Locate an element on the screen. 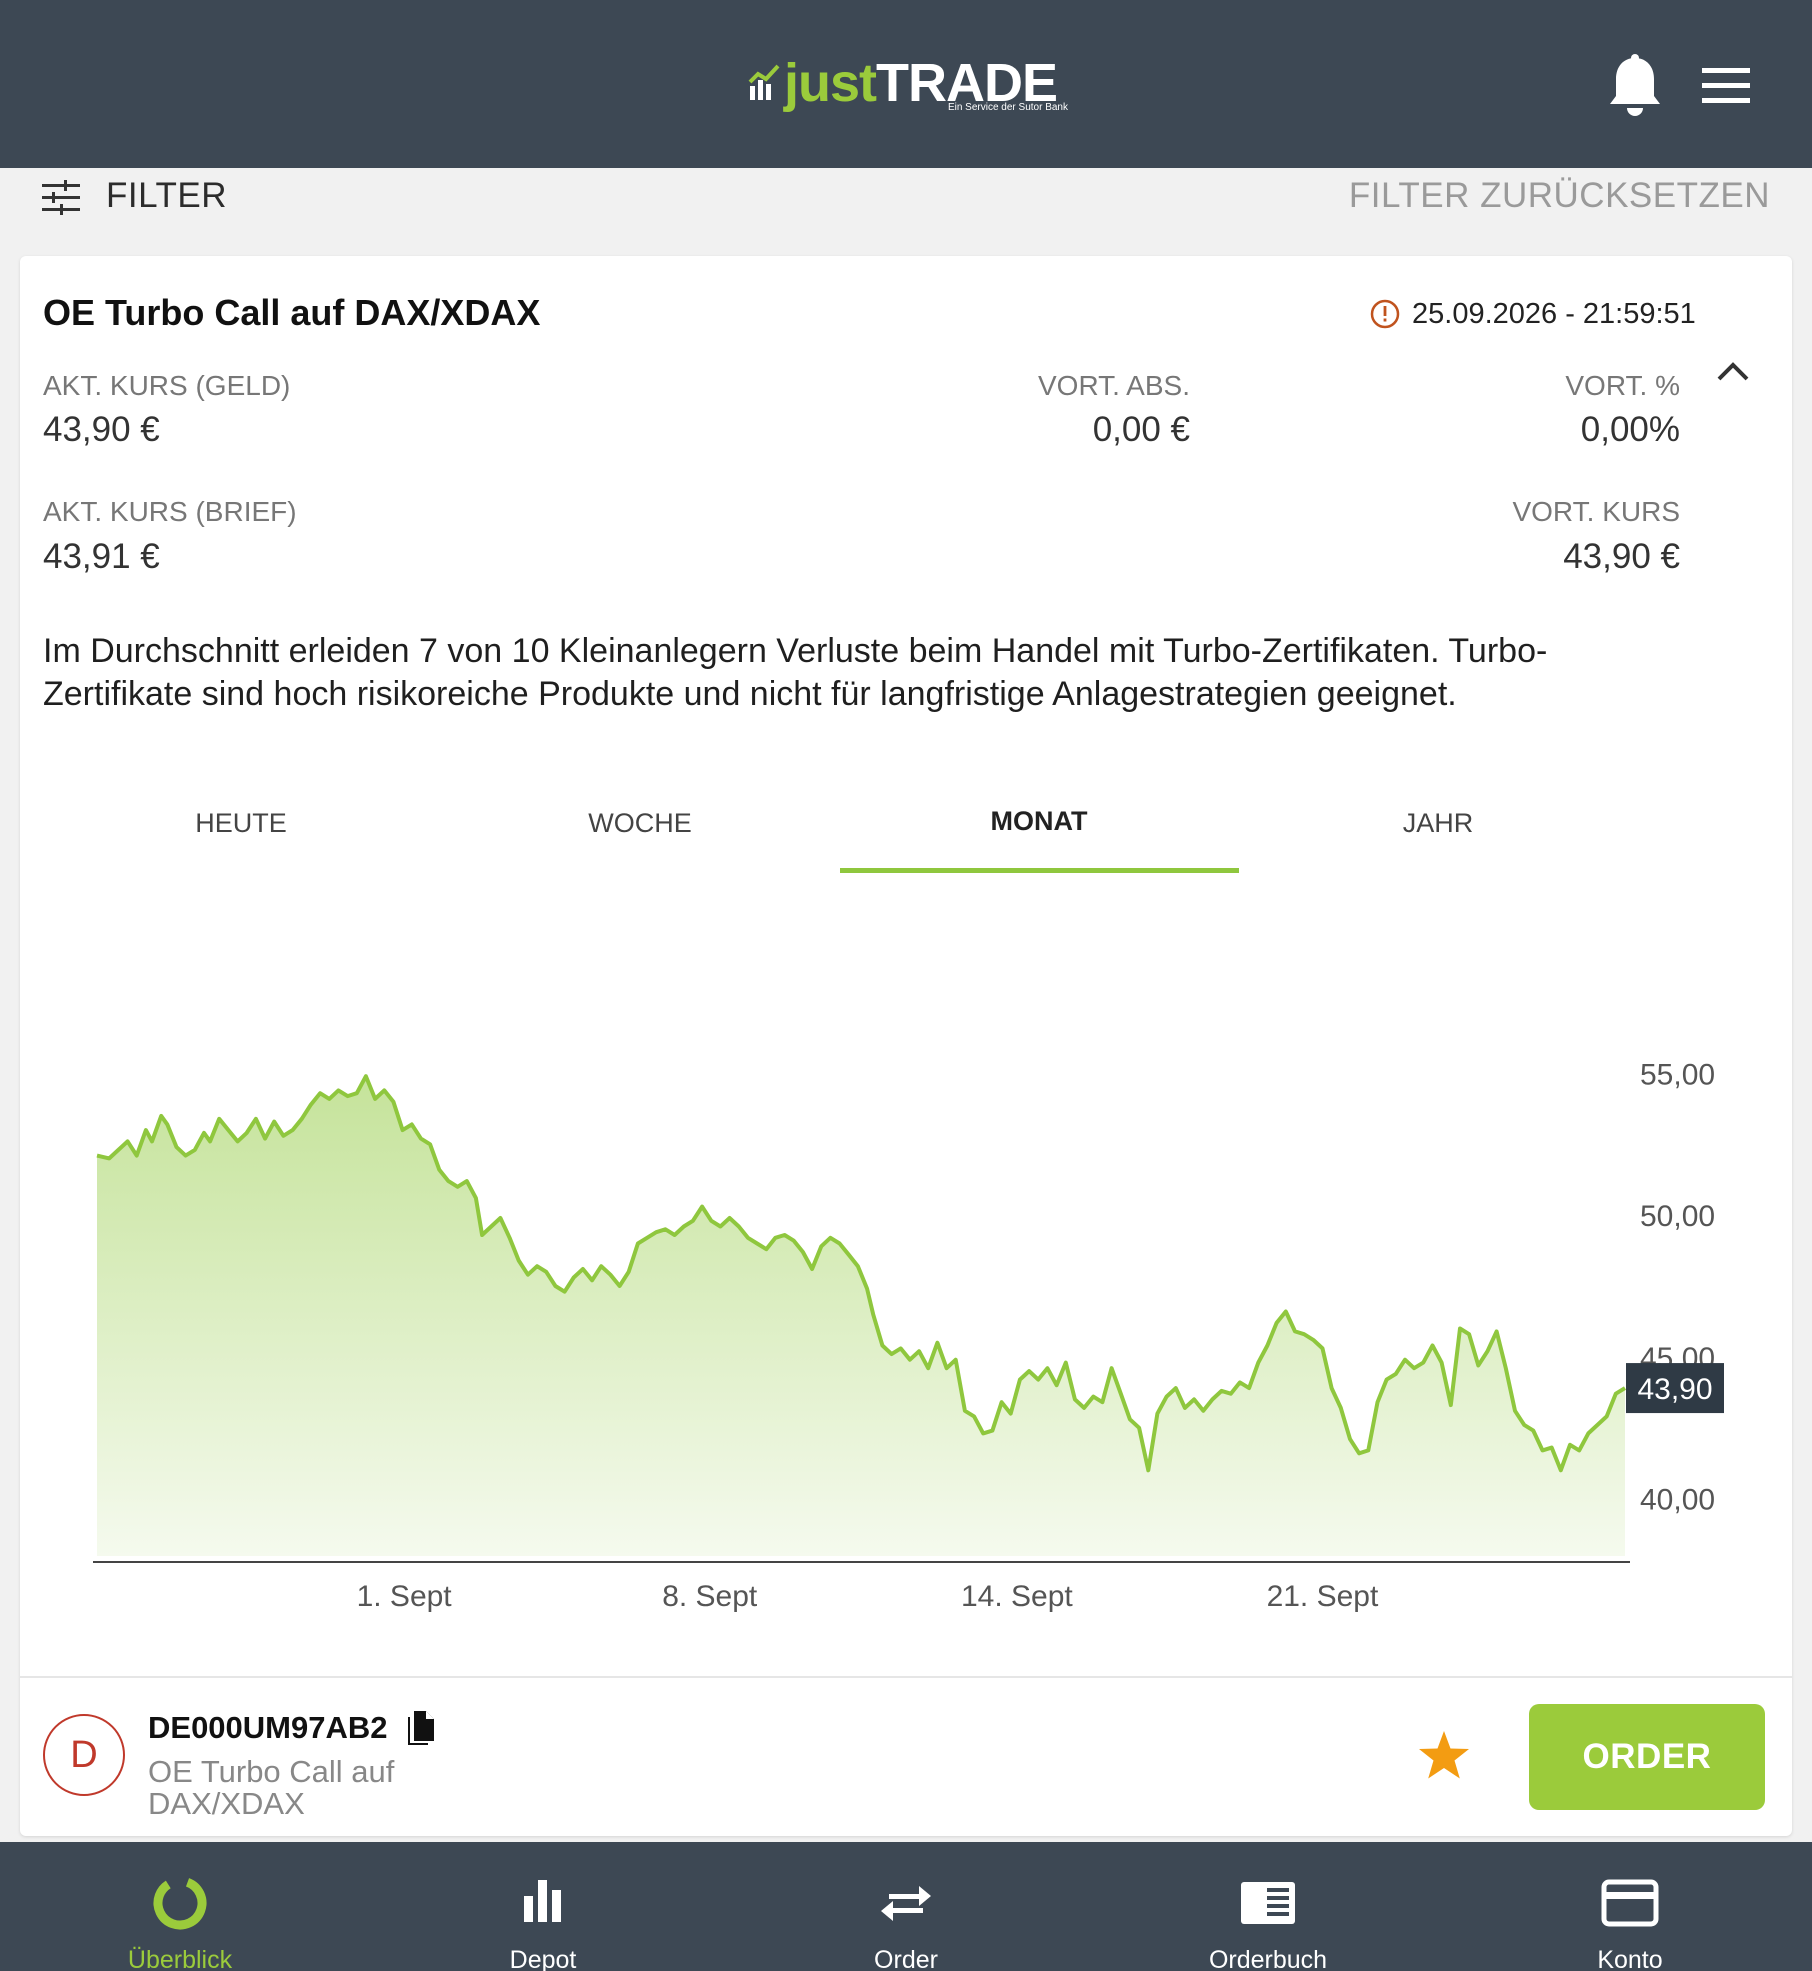 The image size is (1812, 1971). bid-value: 43,90 € is located at coordinates (101, 429).